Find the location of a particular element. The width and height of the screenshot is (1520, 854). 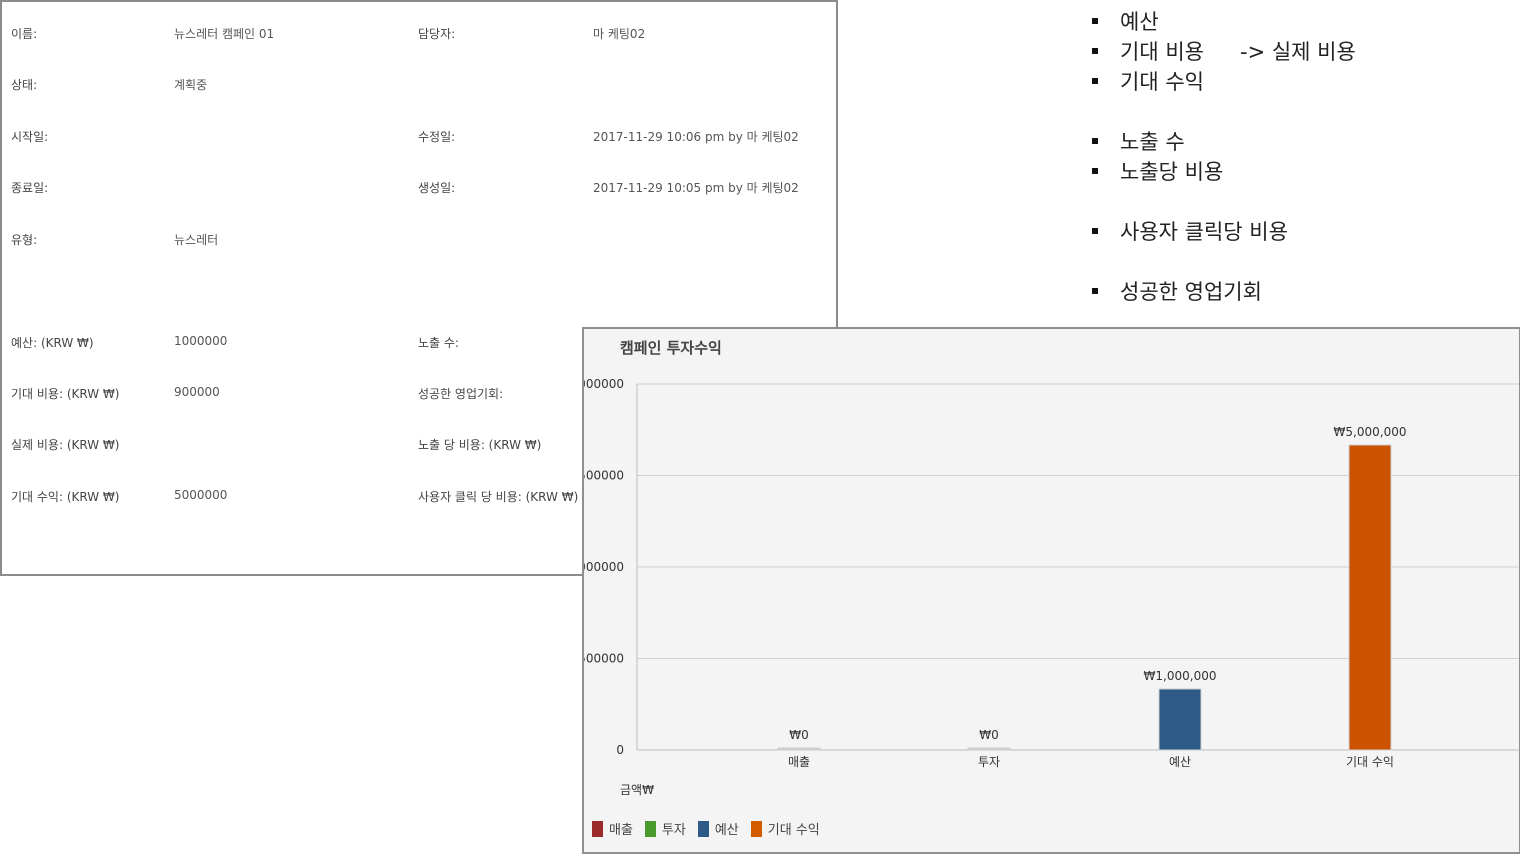

legend-item: 기대 수익 is located at coordinates (785, 828).